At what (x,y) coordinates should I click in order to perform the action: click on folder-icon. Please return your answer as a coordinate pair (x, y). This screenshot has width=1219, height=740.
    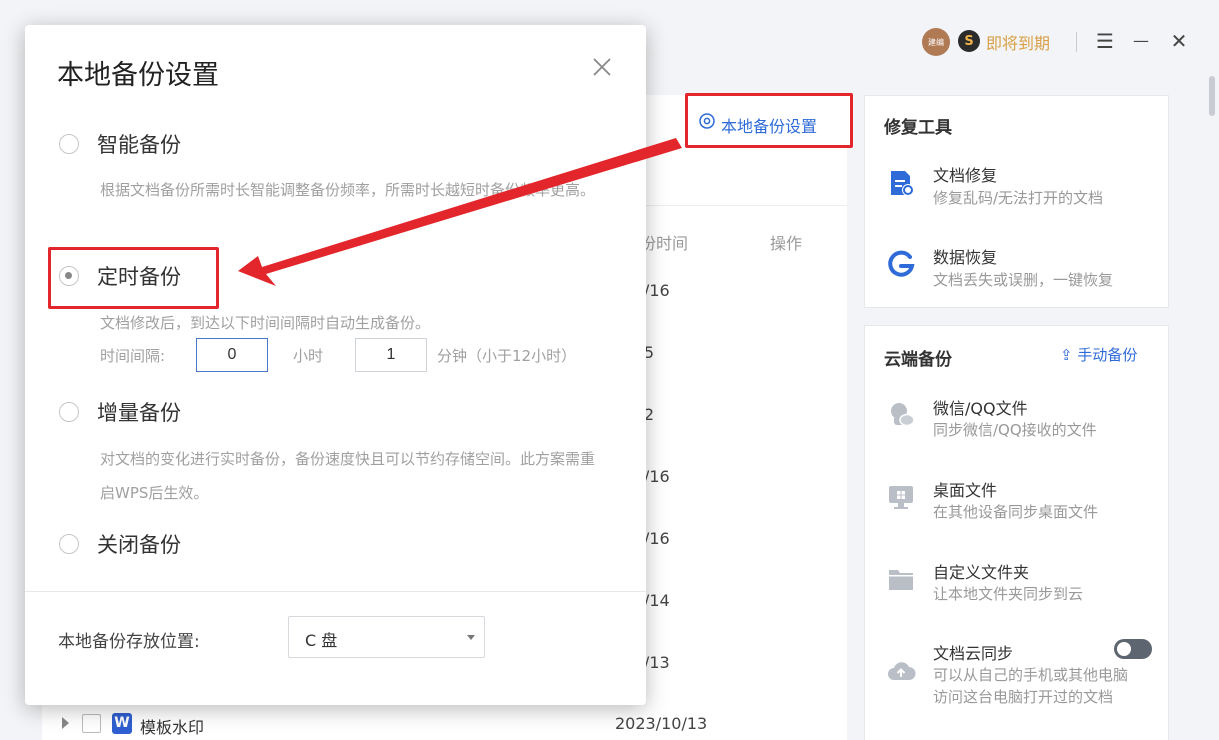
    Looking at the image, I should click on (901, 580).